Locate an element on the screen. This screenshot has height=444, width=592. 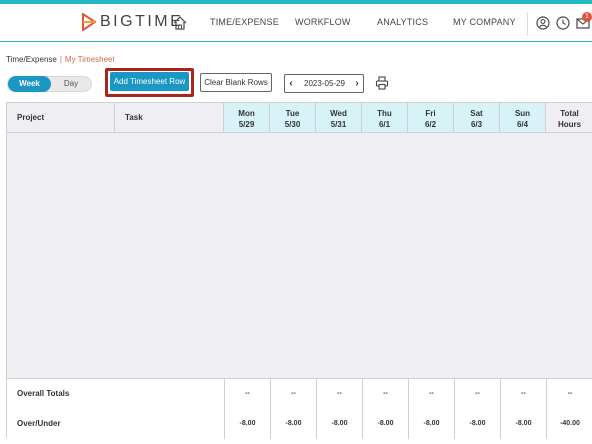
next-week-button: › is located at coordinates (357, 83).